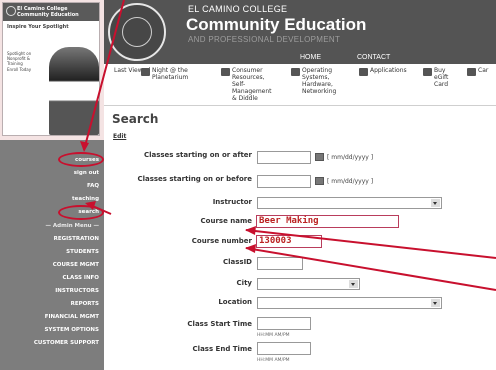 The width and height of the screenshot is (496, 370). Describe the element at coordinates (104, 75) in the screenshot. I see `arrow-to-courses` at that location.